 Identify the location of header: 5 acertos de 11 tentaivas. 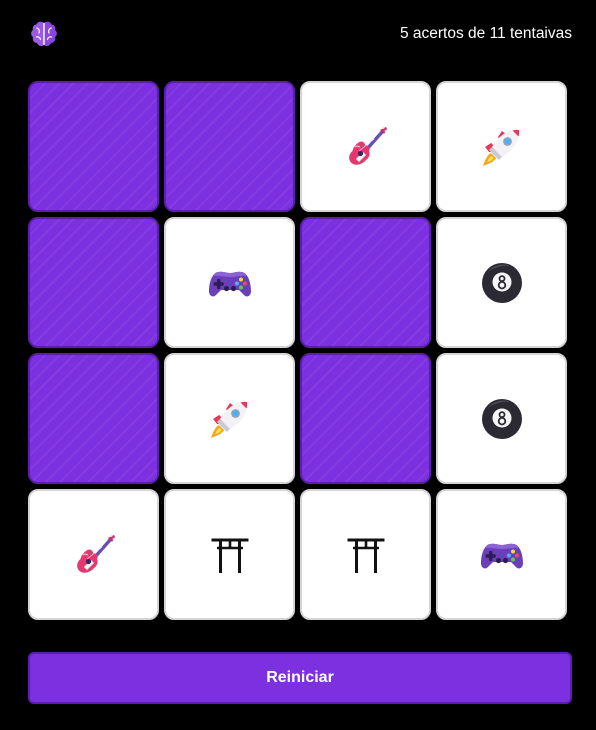
(300, 34).